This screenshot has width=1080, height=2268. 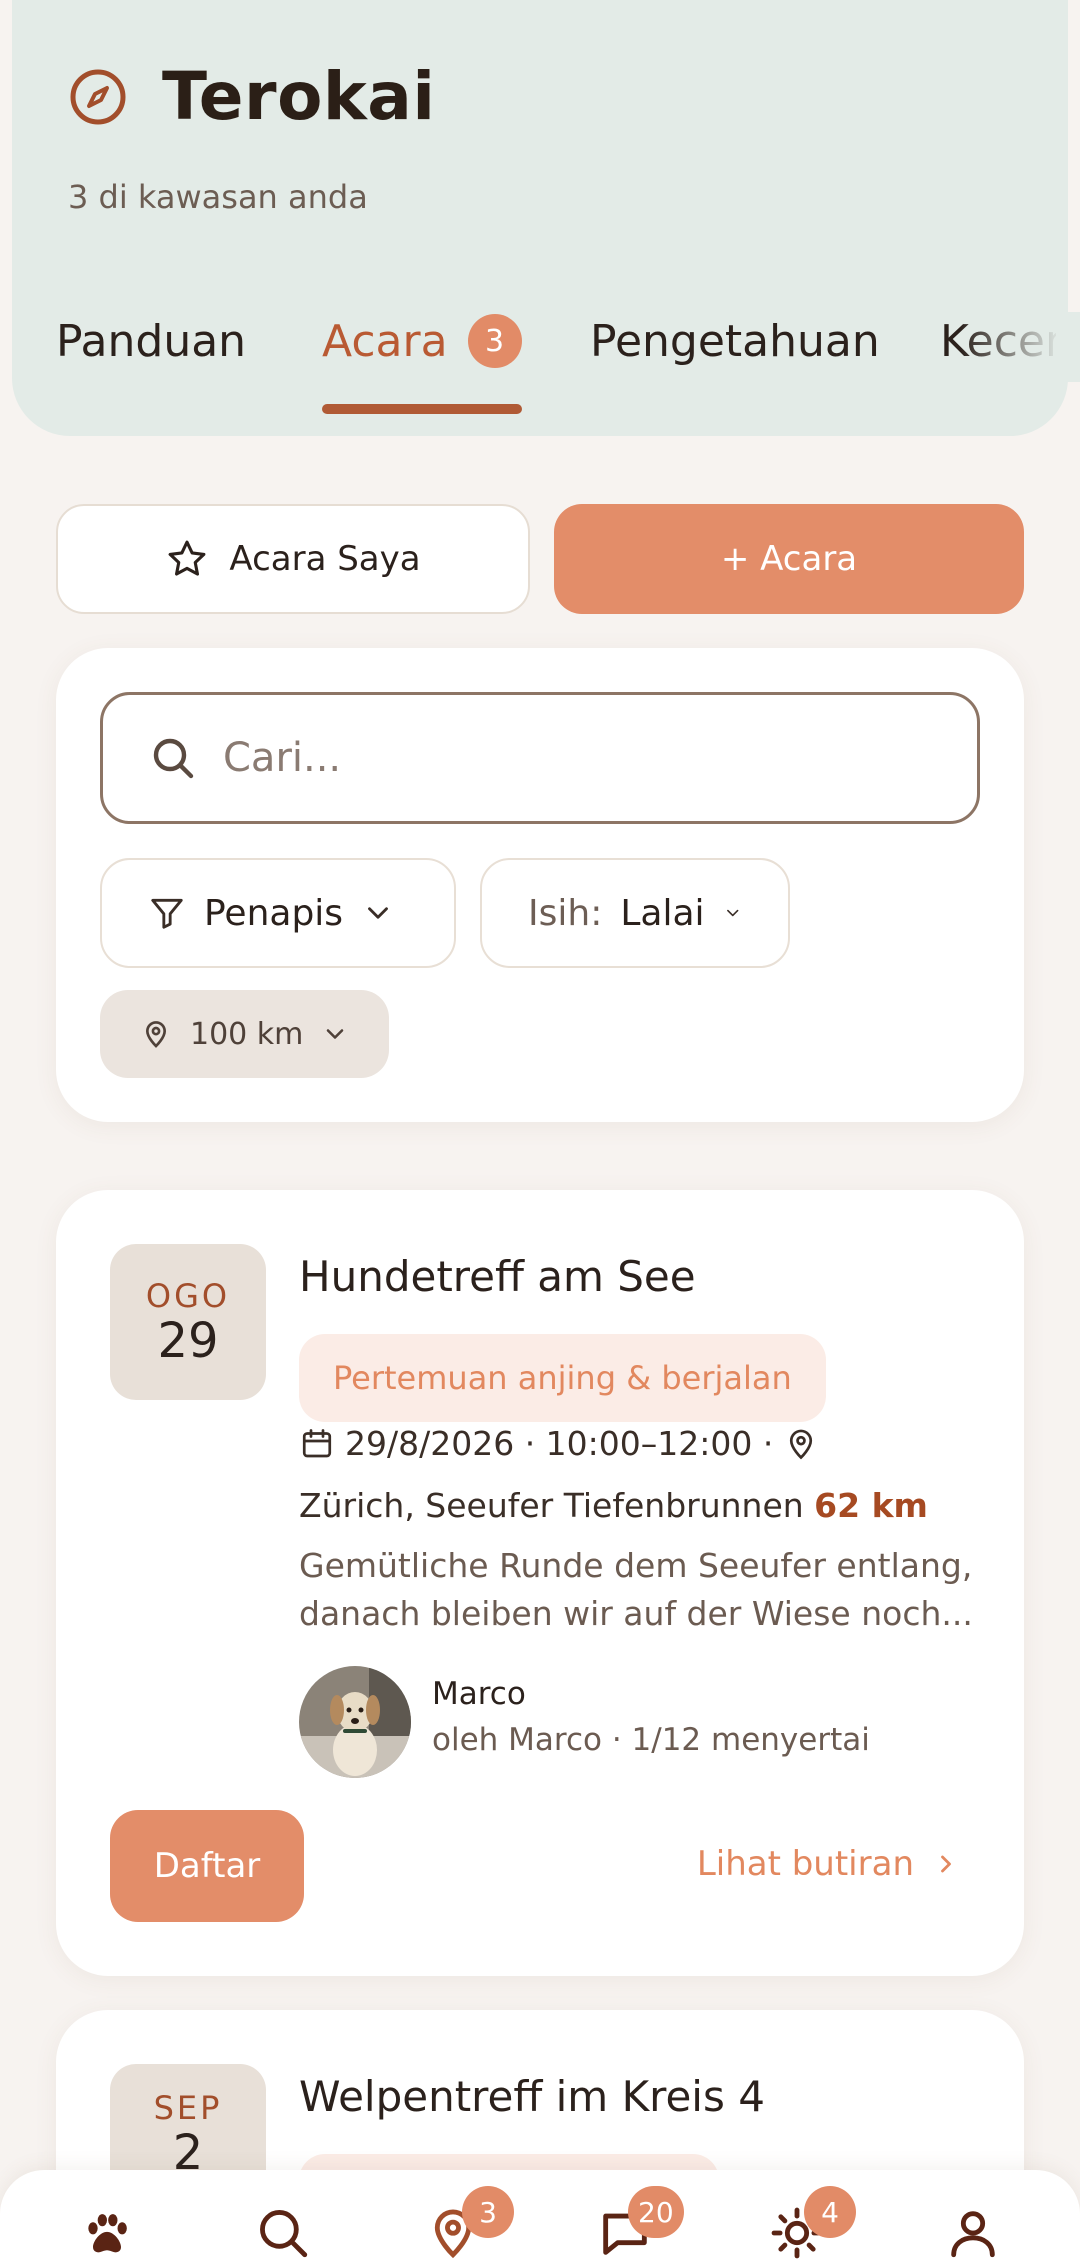 What do you see at coordinates (218, 197) in the screenshot?
I see `page-subtitle: 3 di kawasan anda` at bounding box center [218, 197].